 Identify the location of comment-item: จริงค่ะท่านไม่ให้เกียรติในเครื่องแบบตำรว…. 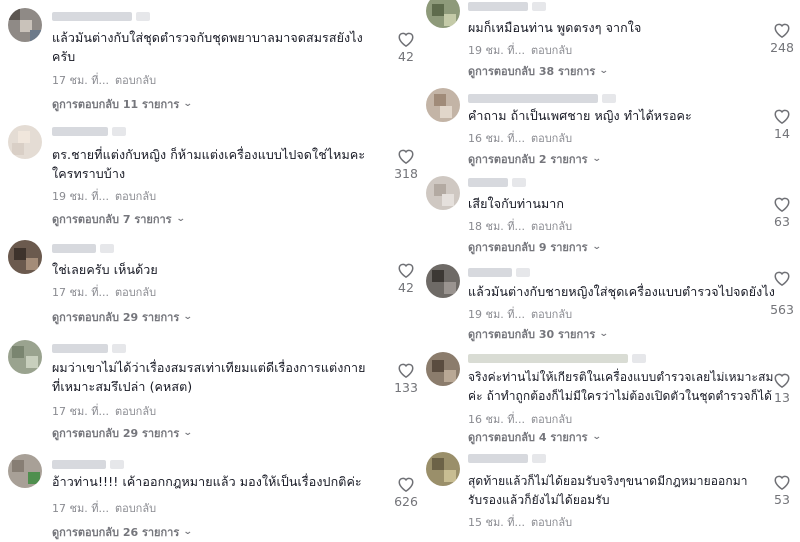
(610, 398).